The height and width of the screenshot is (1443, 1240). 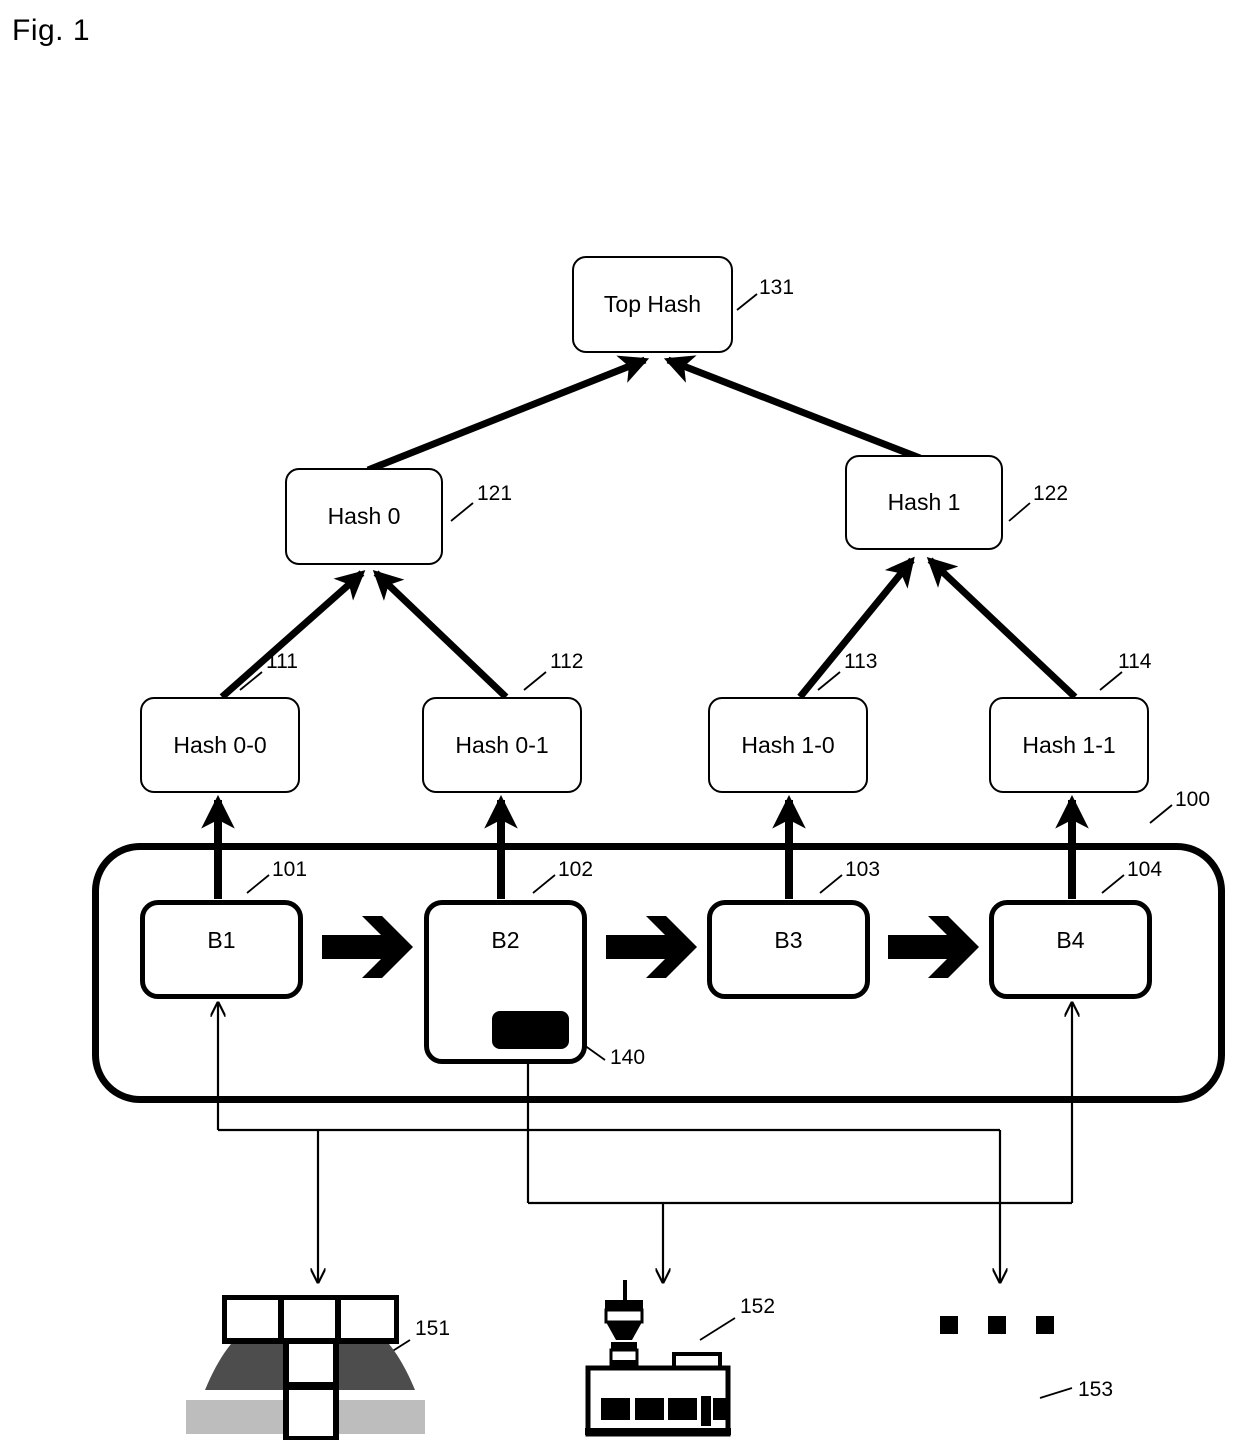 I want to click on block-payload-data, so click(x=530, y=1030).